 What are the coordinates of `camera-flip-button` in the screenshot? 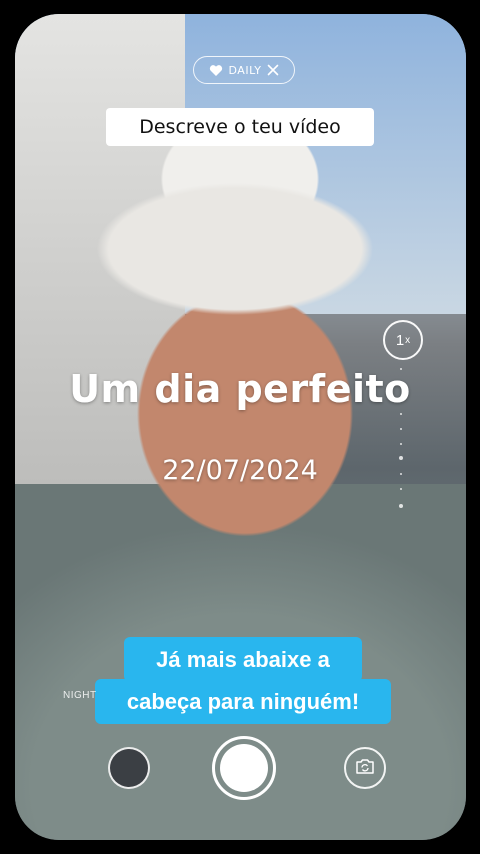 It's located at (365, 768).